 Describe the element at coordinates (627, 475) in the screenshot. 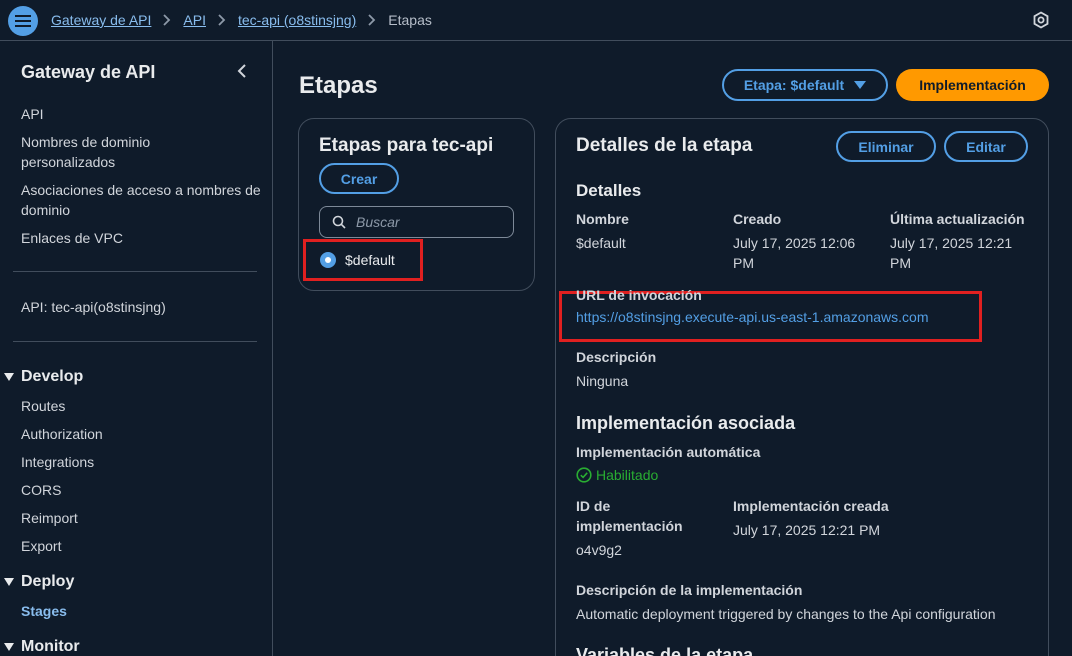

I see `auto-deploy-value: Habilitado` at that location.